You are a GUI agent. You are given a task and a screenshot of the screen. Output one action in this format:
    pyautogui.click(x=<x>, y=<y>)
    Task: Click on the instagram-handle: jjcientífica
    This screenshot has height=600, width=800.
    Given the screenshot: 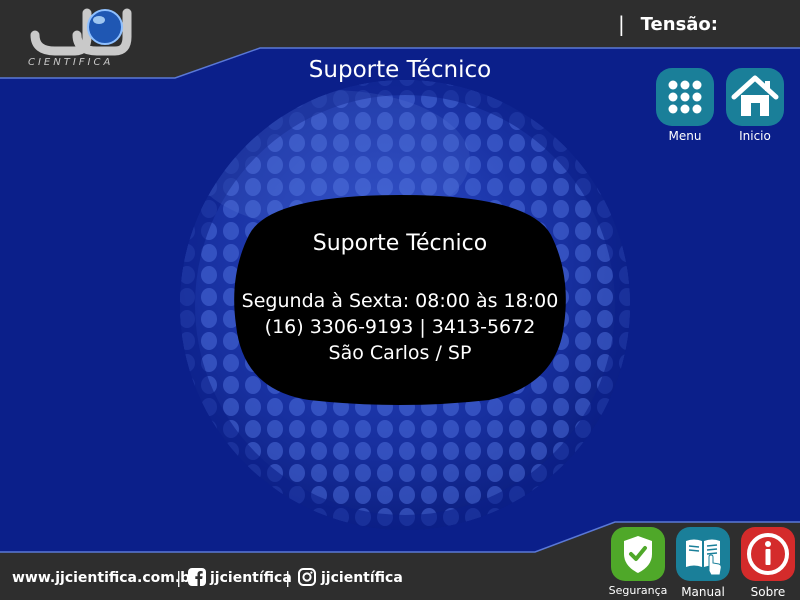 What is the action you would take?
    pyautogui.click(x=362, y=578)
    